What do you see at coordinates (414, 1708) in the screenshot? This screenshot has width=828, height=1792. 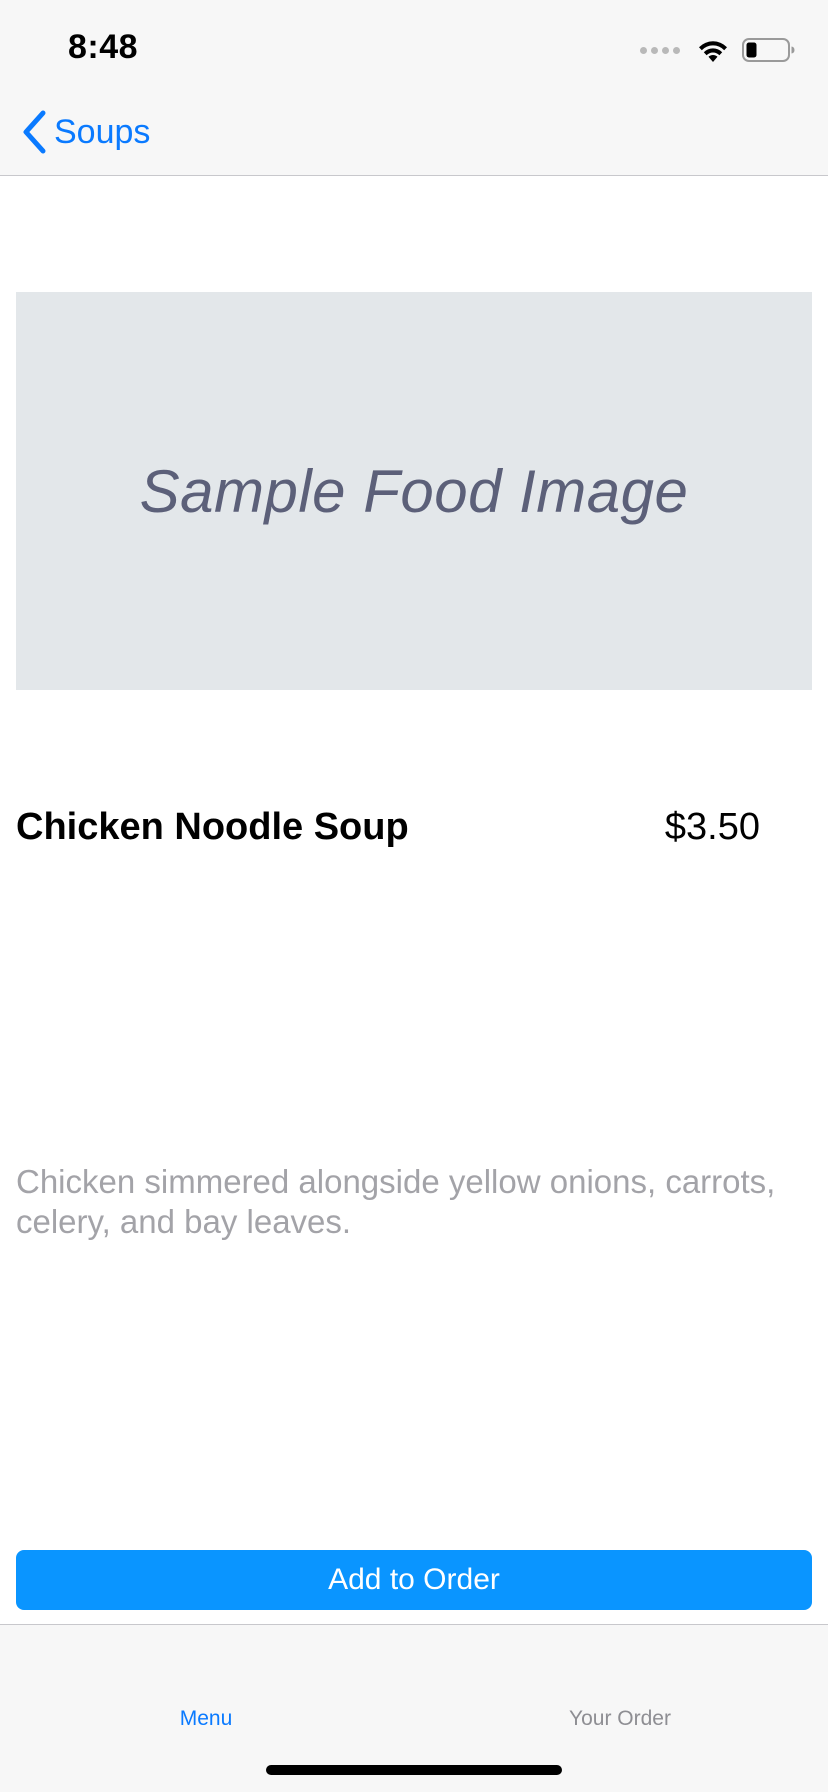 I see `tab-bar: Menu Your Order` at bounding box center [414, 1708].